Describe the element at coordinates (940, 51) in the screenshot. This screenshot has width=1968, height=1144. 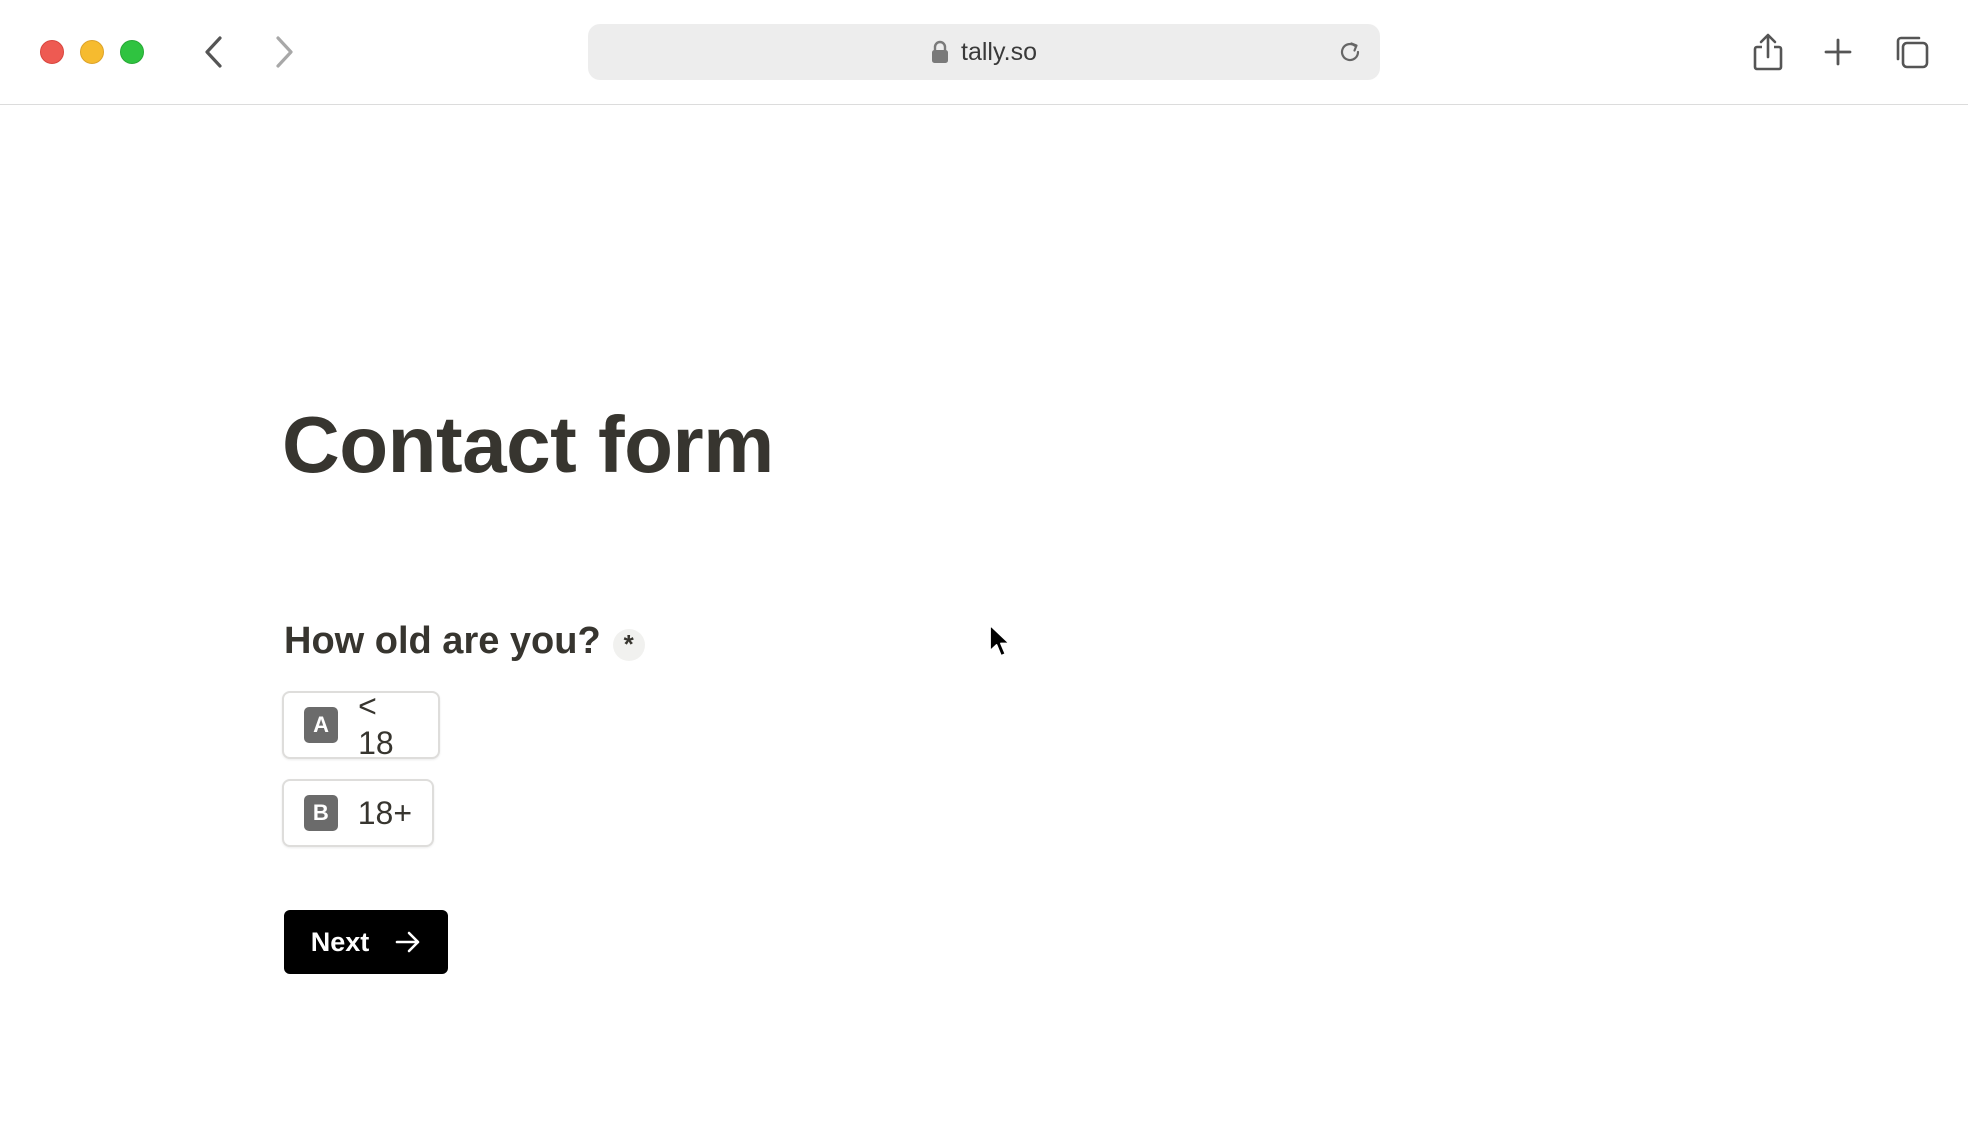
I see `lock-icon` at that location.